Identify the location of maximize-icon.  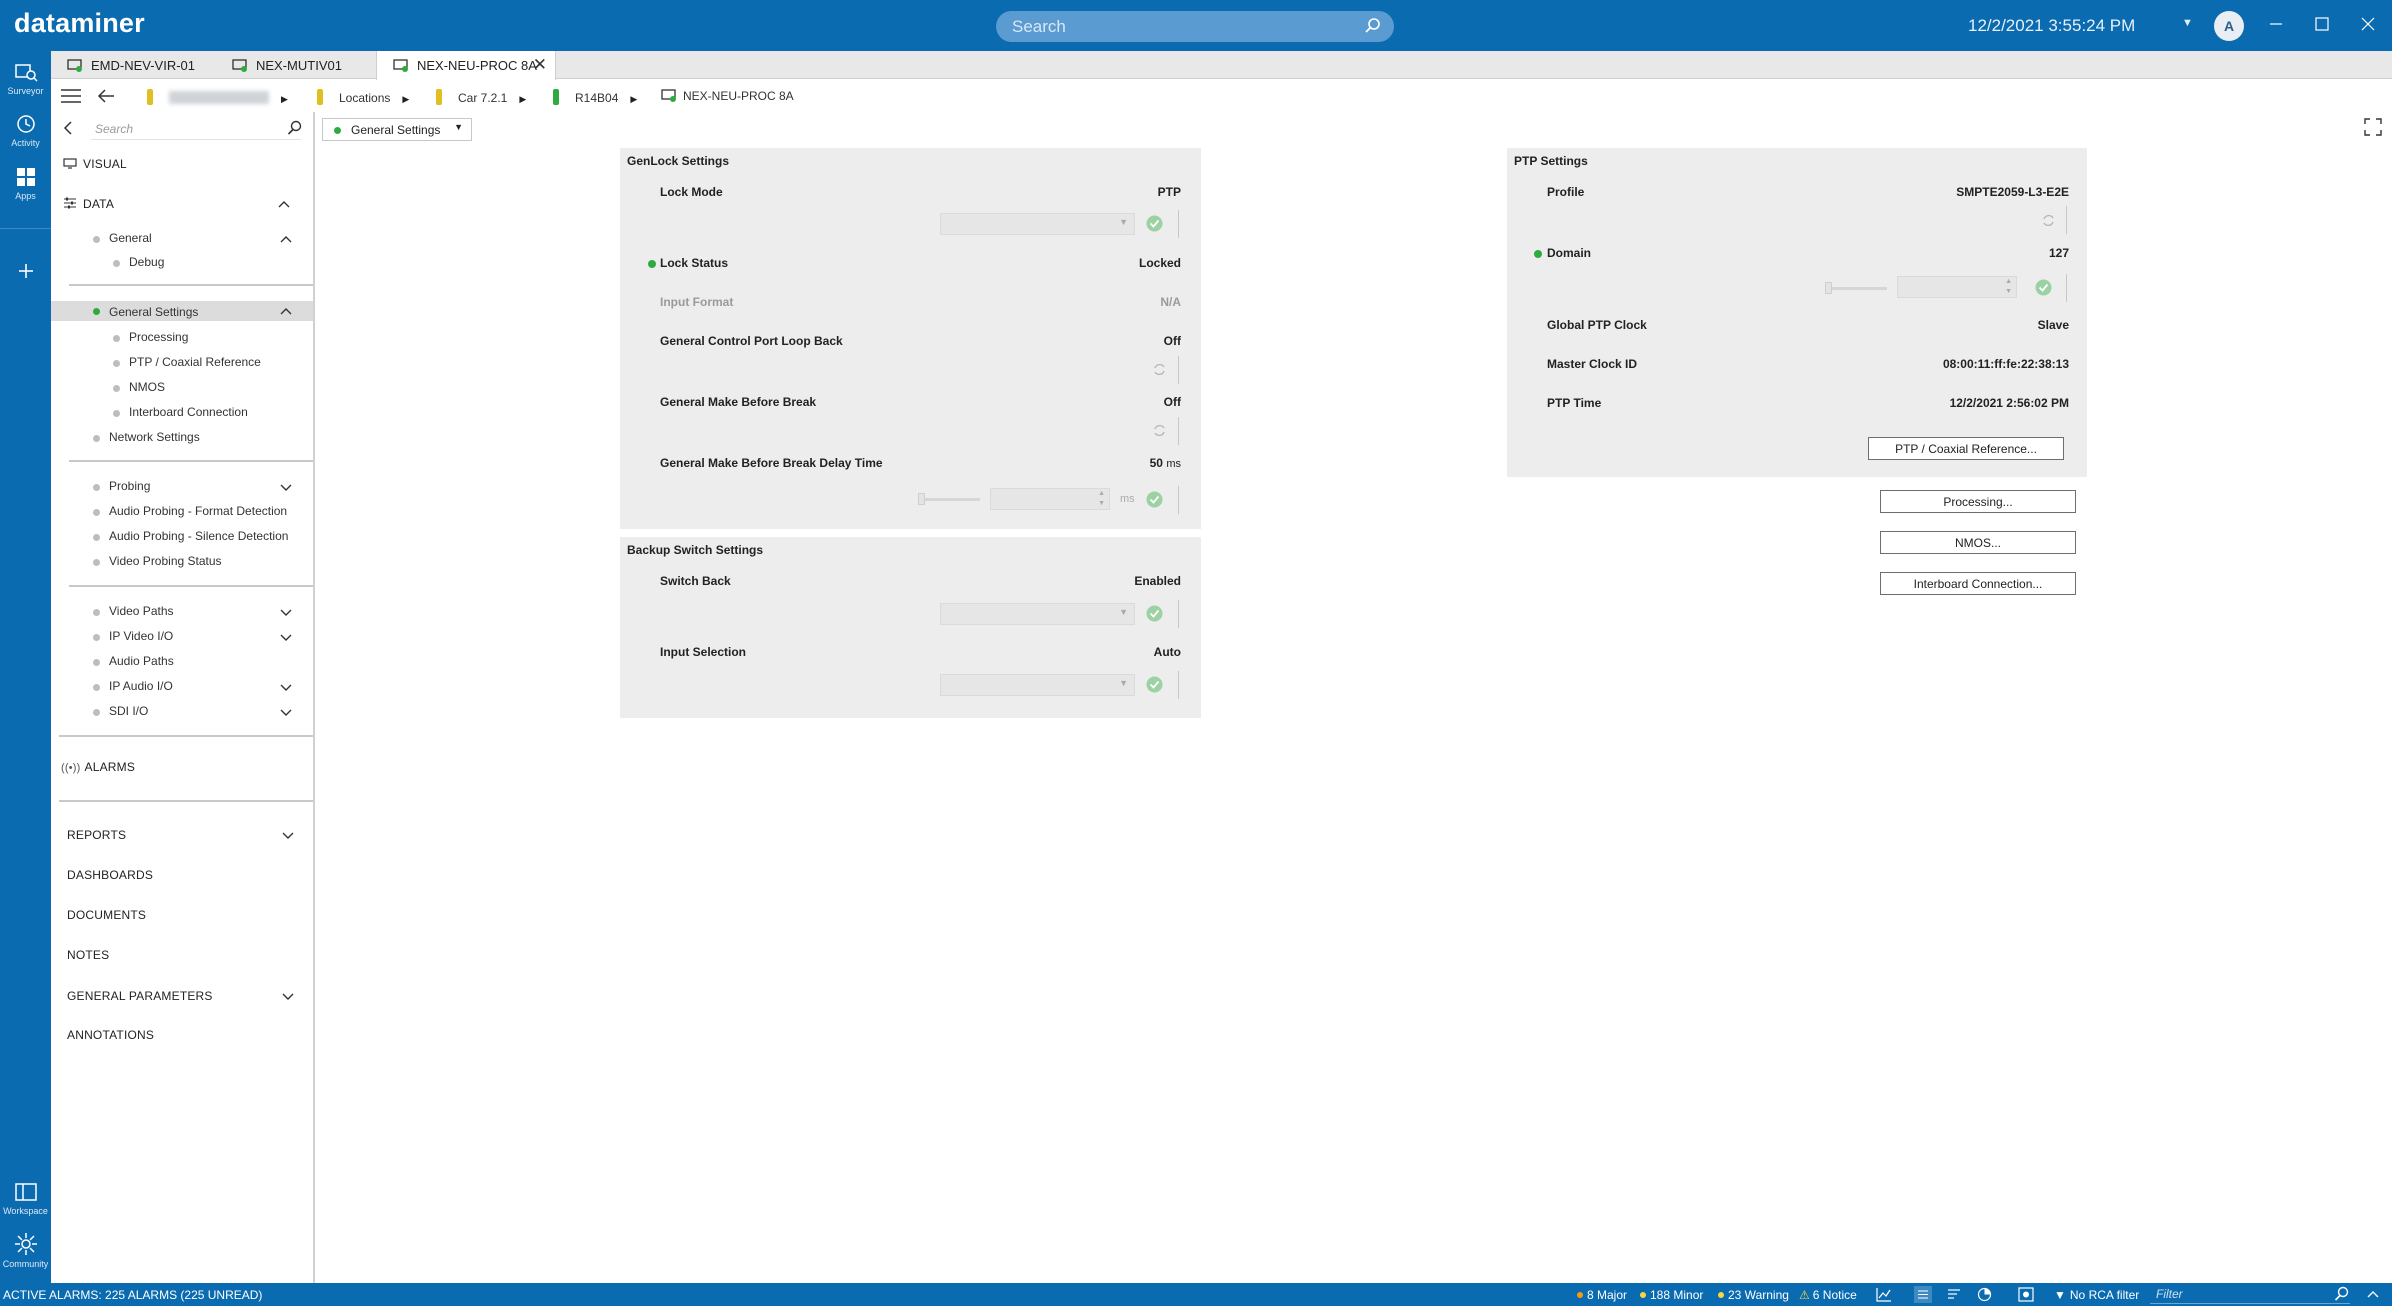
(2322, 24).